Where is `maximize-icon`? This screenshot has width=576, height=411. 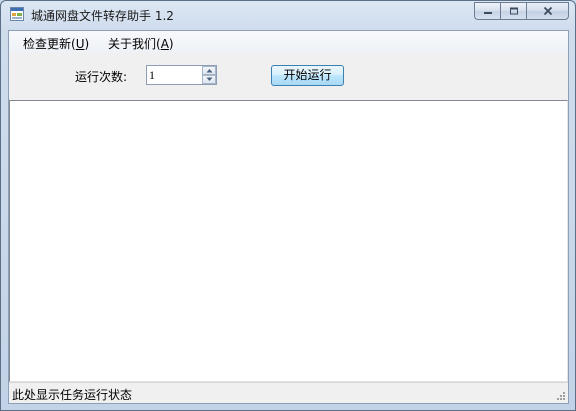
maximize-icon is located at coordinates (513, 11).